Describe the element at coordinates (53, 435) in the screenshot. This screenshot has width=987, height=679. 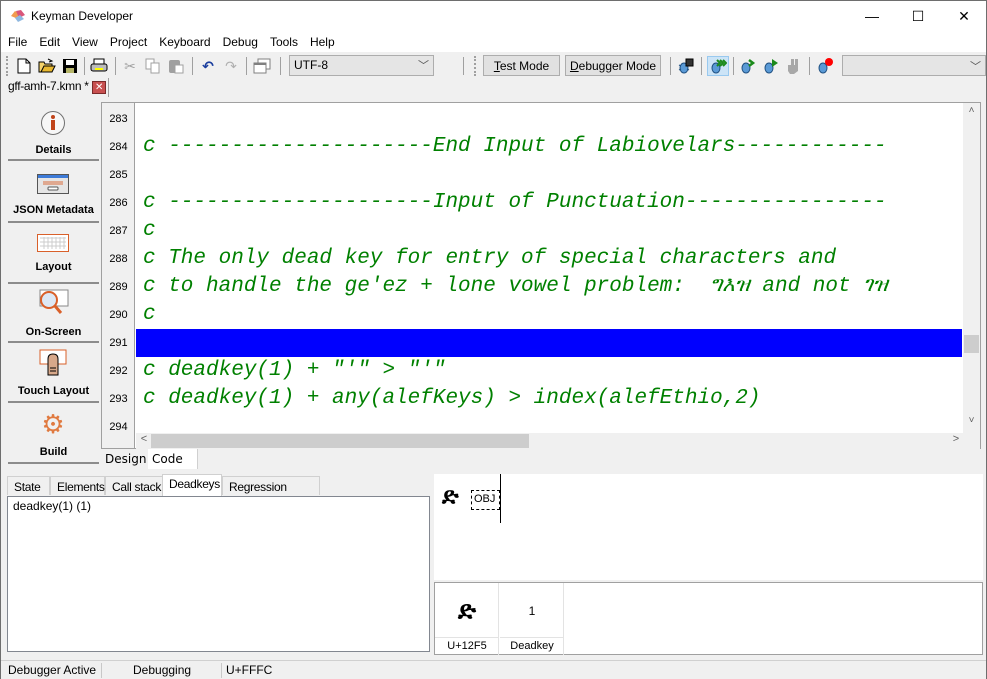
I see `sidebar-item-build: ⚙ Build` at that location.